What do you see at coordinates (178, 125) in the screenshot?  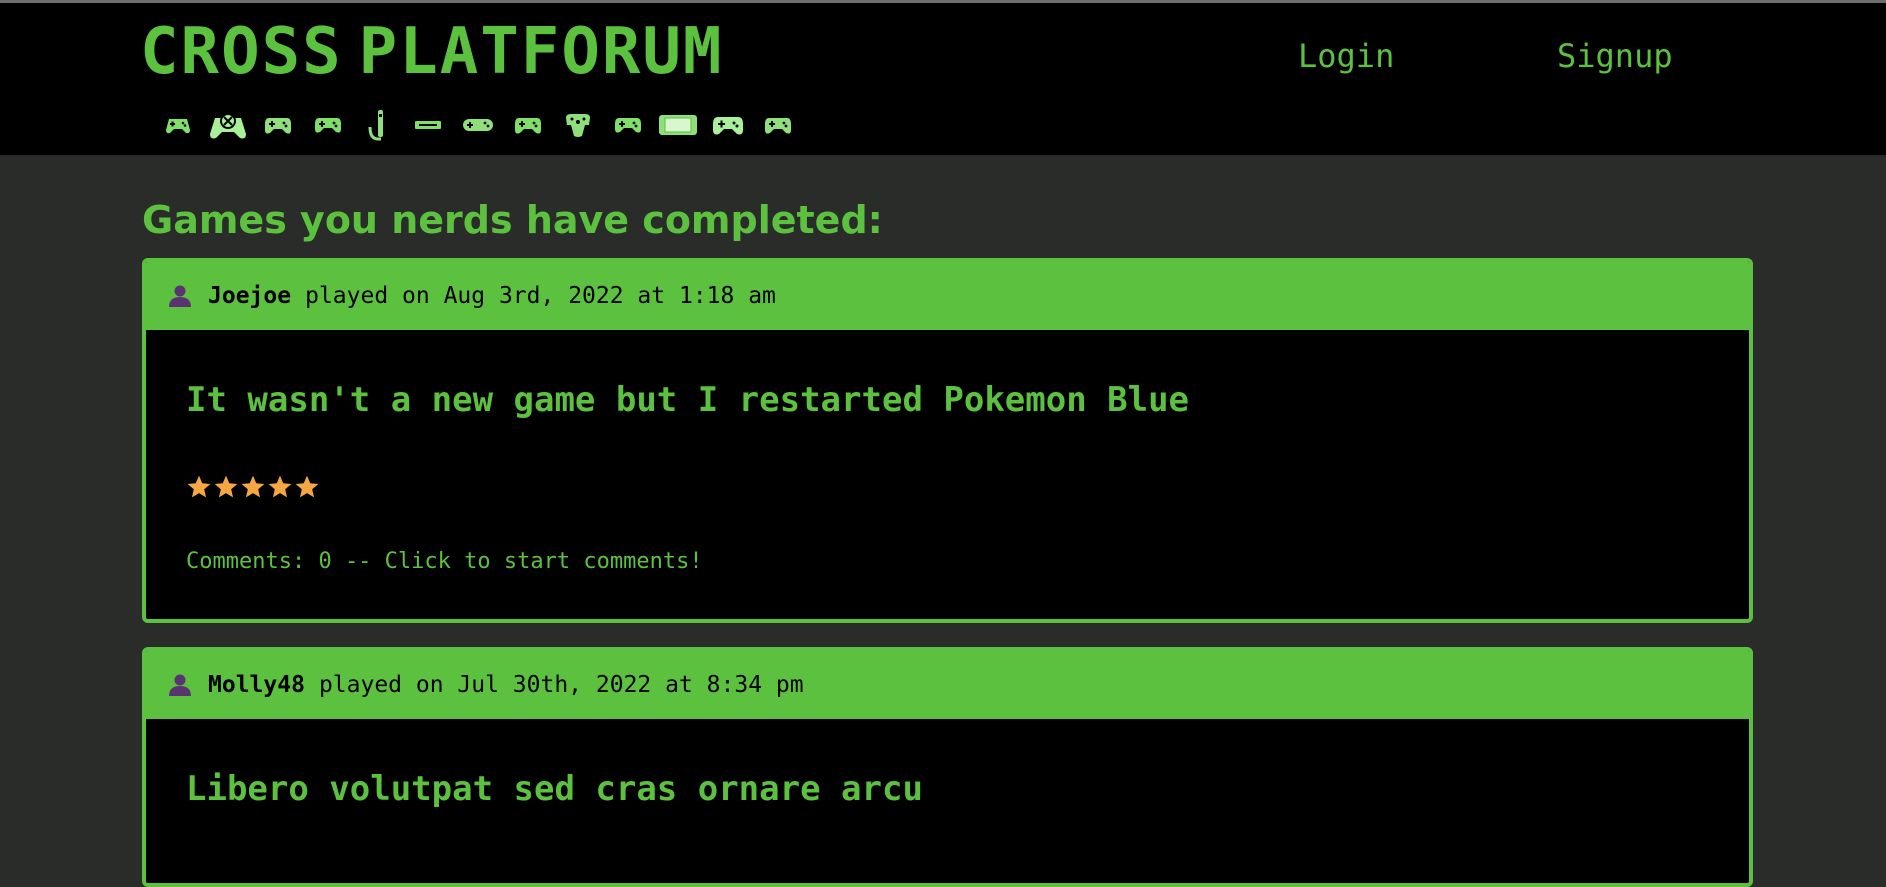 I see `controller-icon` at bounding box center [178, 125].